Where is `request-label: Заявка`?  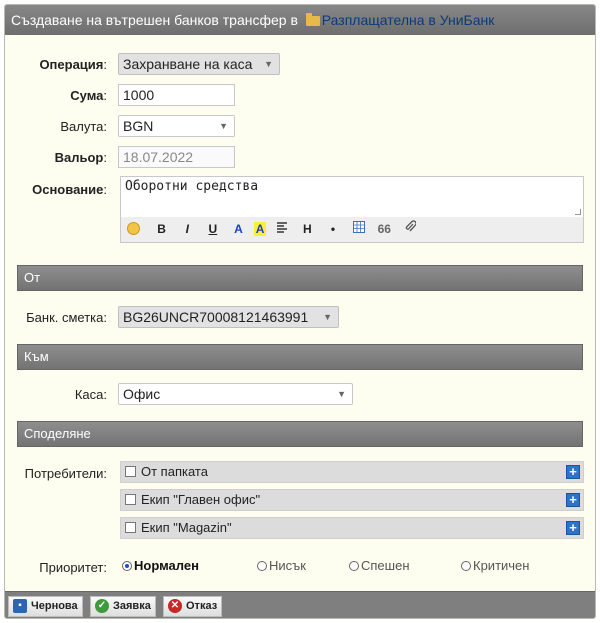 request-label: Заявка is located at coordinates (132, 606).